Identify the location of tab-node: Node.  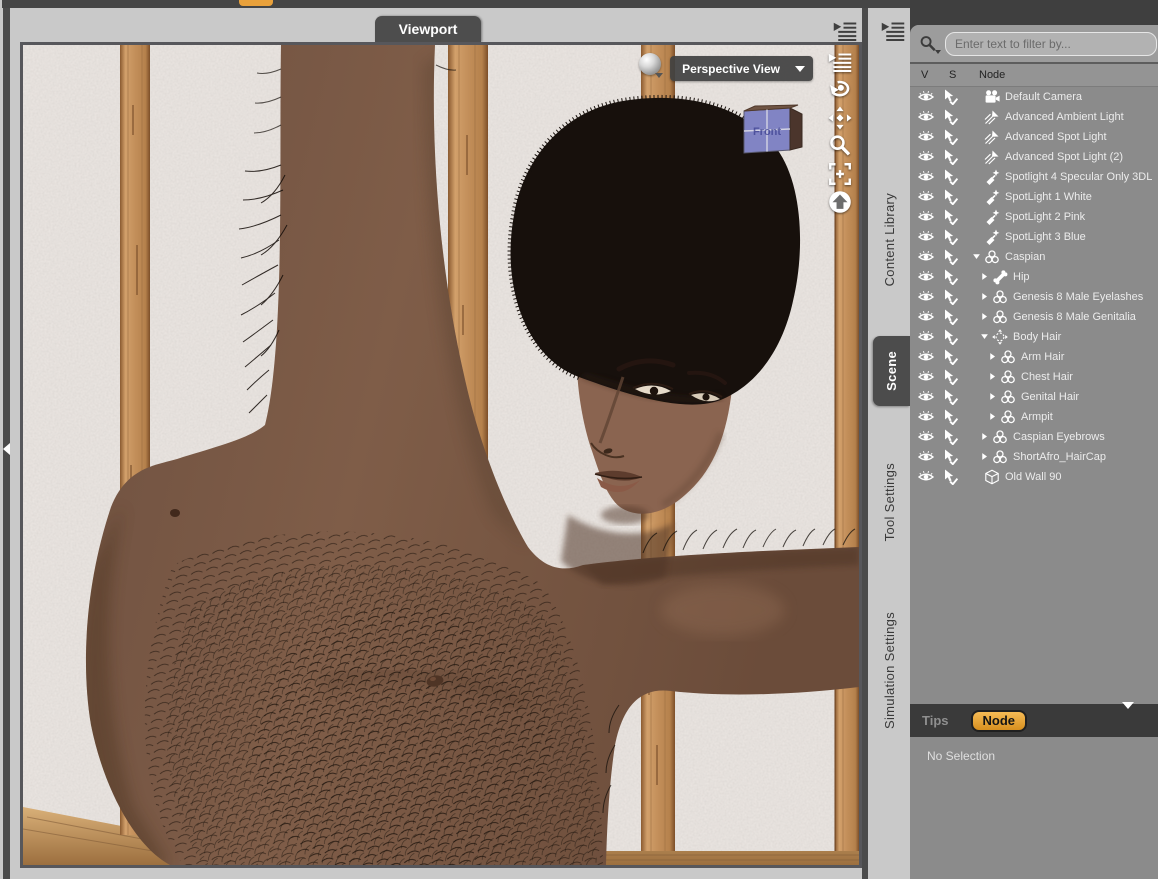
(998, 720).